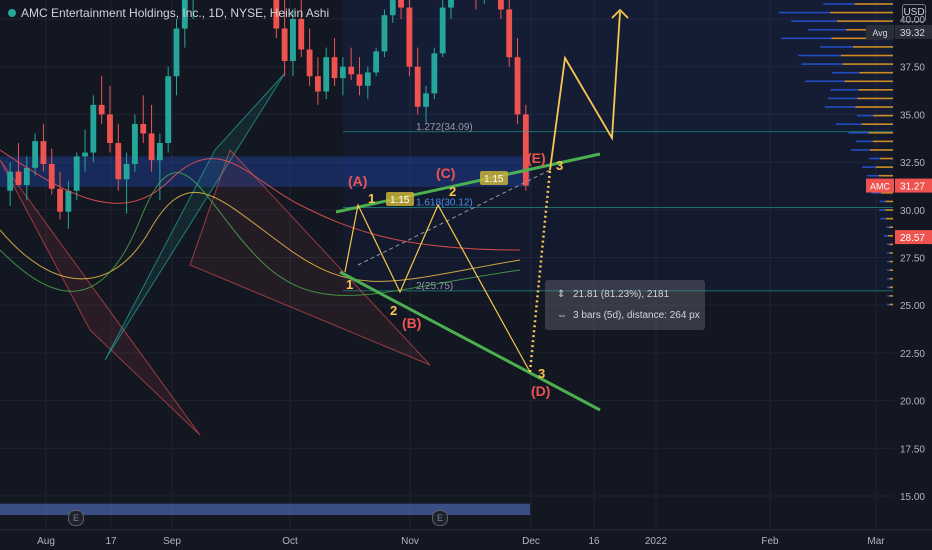  I want to click on time-tick-label: Aug, so click(46, 541).